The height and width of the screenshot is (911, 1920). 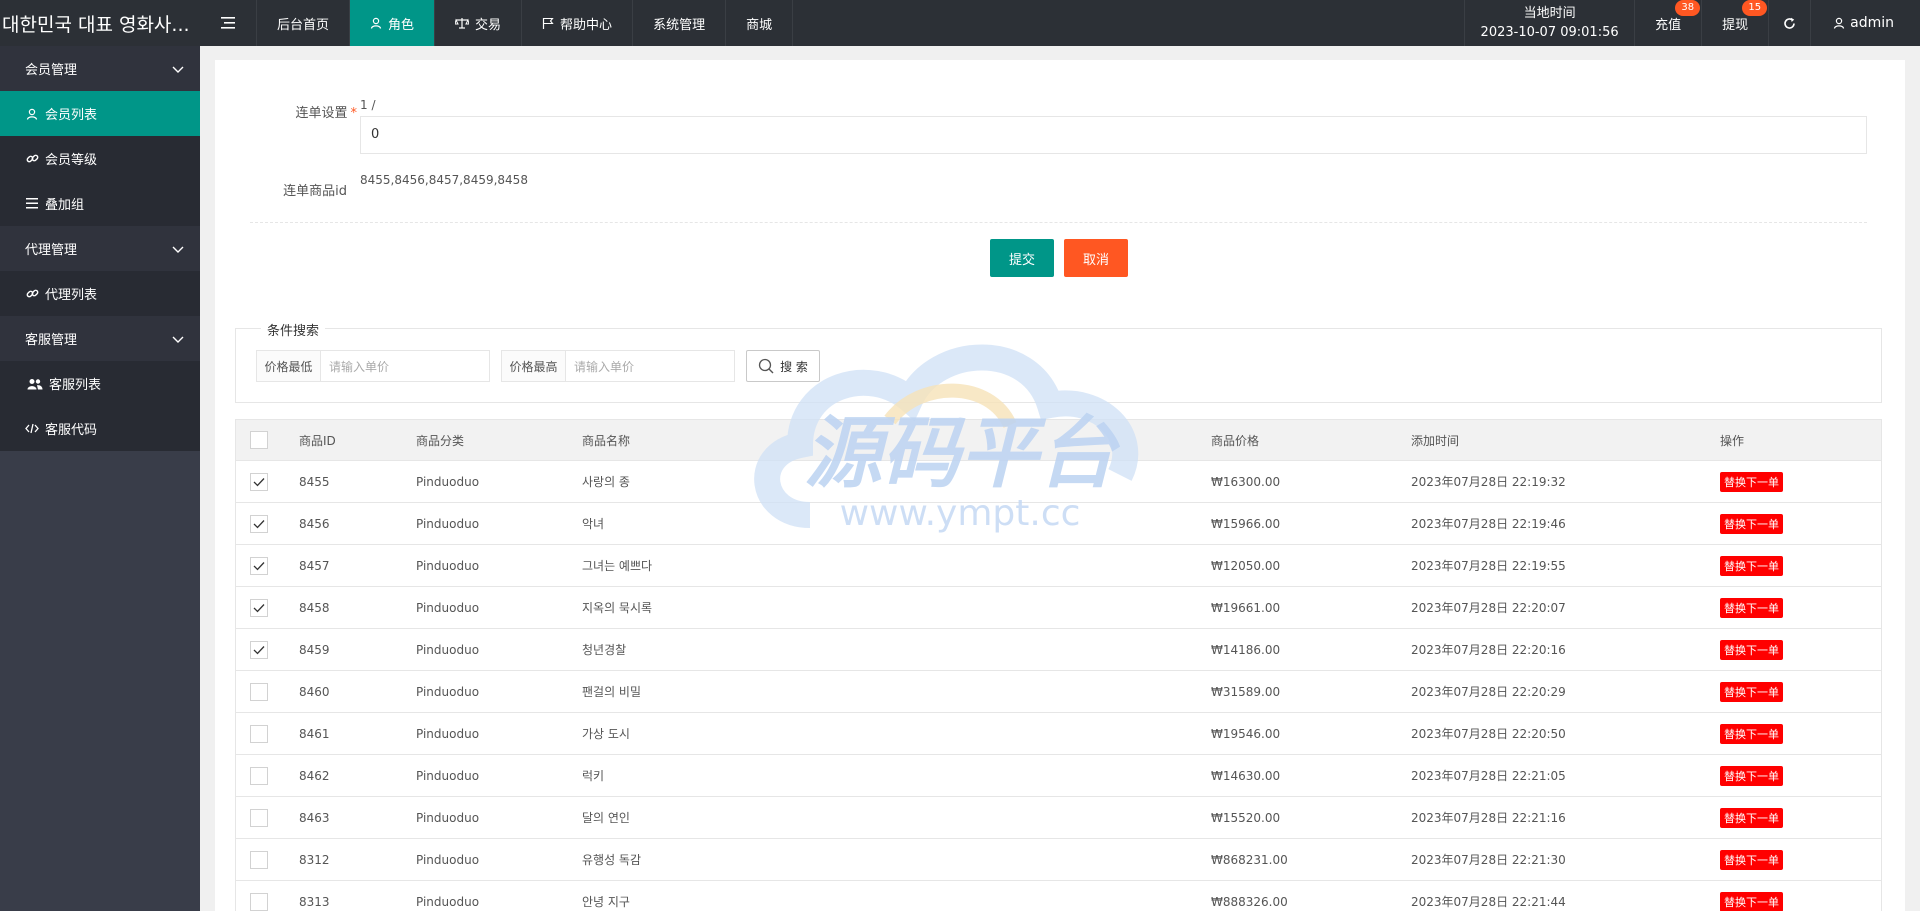 I want to click on price-min-input: 请输入单价, so click(x=405, y=366).